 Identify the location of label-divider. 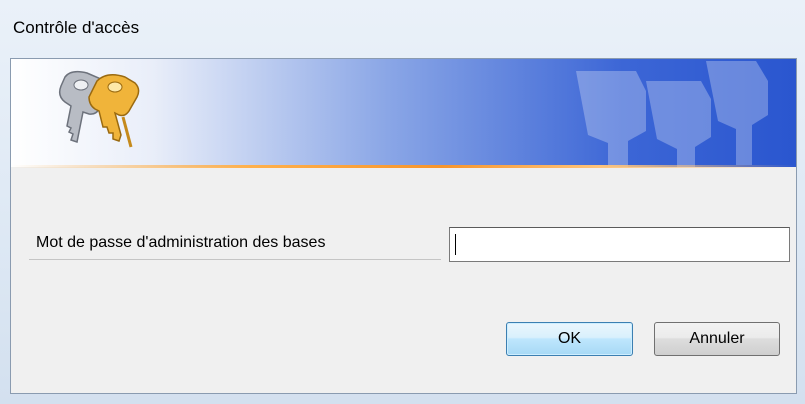
(235, 259).